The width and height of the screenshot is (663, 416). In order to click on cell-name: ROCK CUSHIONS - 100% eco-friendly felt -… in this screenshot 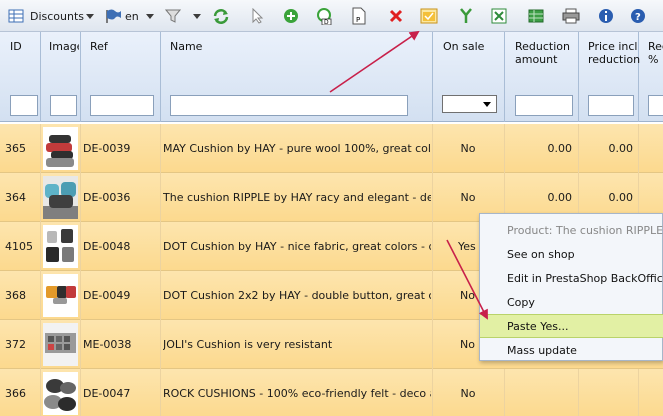, I will do `click(297, 393)`.